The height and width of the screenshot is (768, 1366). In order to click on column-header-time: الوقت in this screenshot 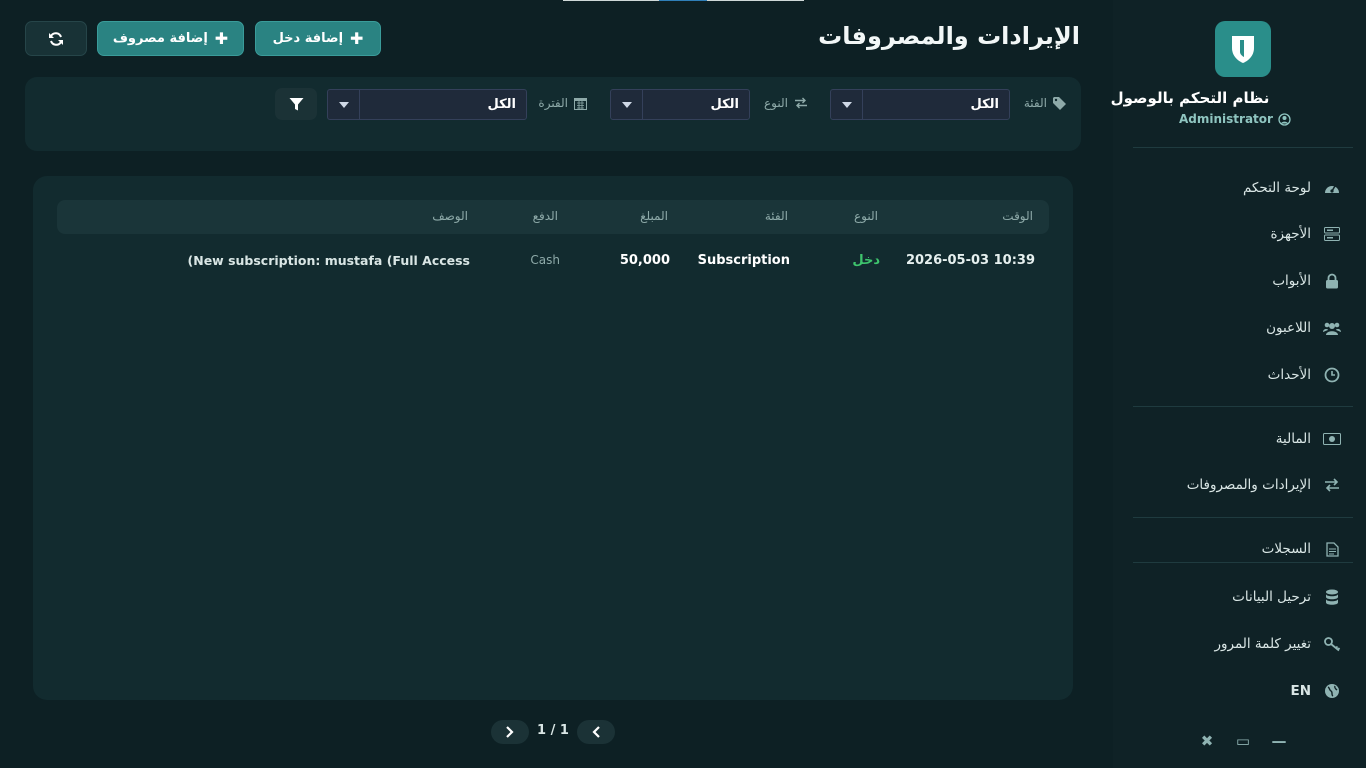, I will do `click(1017, 216)`.